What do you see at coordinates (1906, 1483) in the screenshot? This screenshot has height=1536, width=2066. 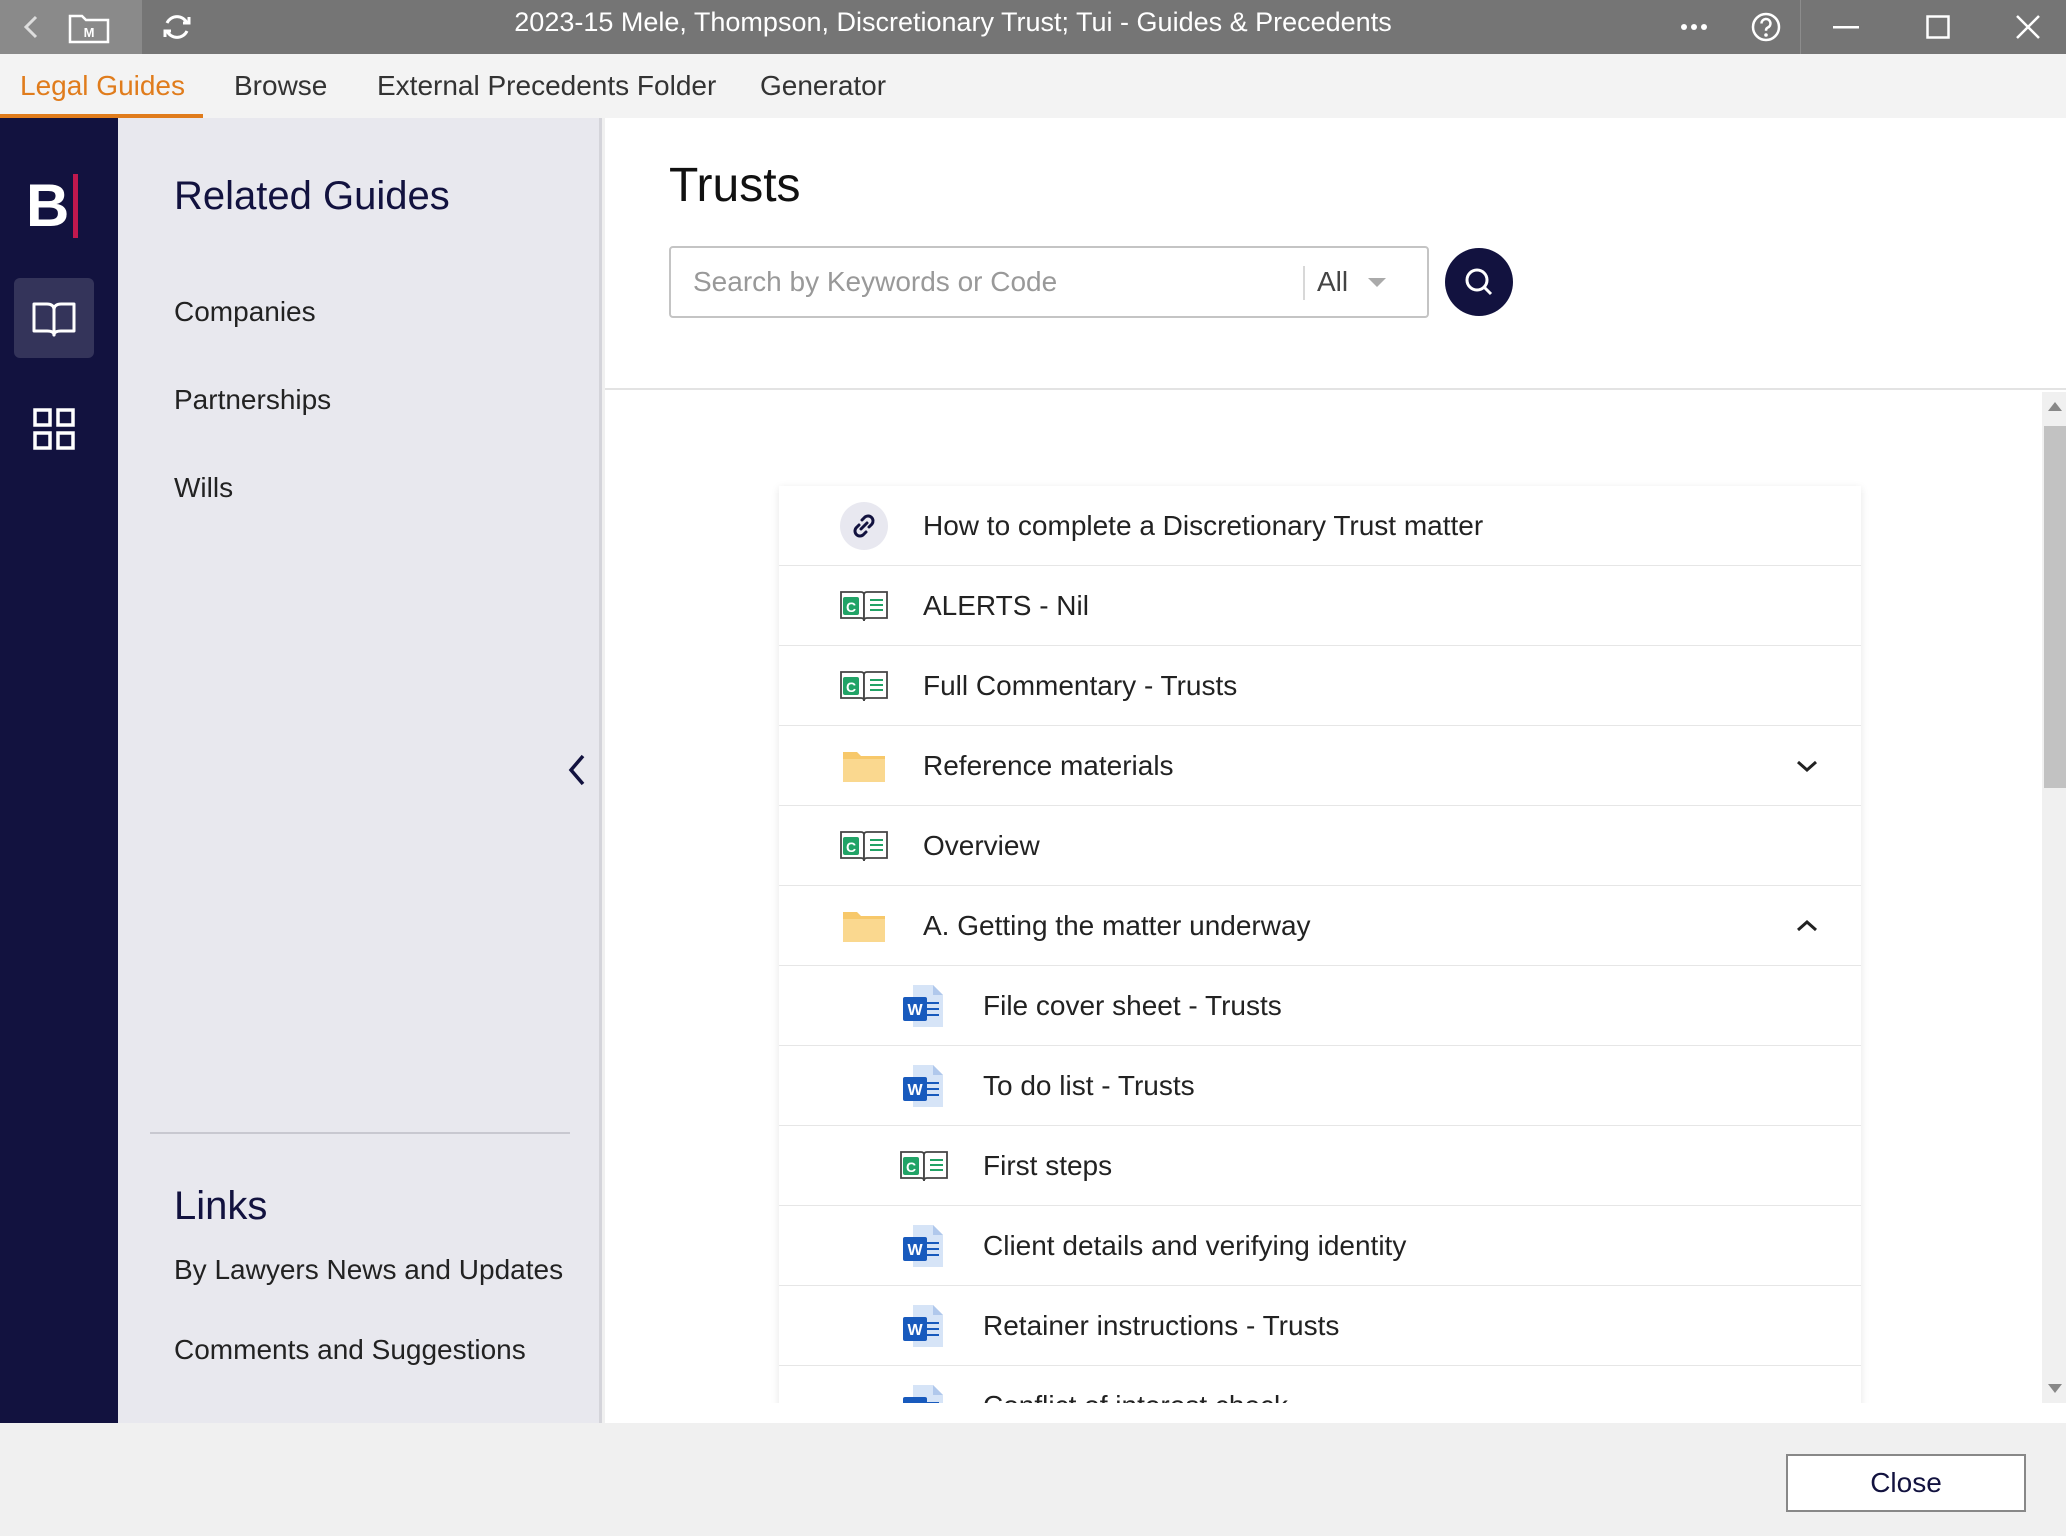 I see `close-button: Close` at bounding box center [1906, 1483].